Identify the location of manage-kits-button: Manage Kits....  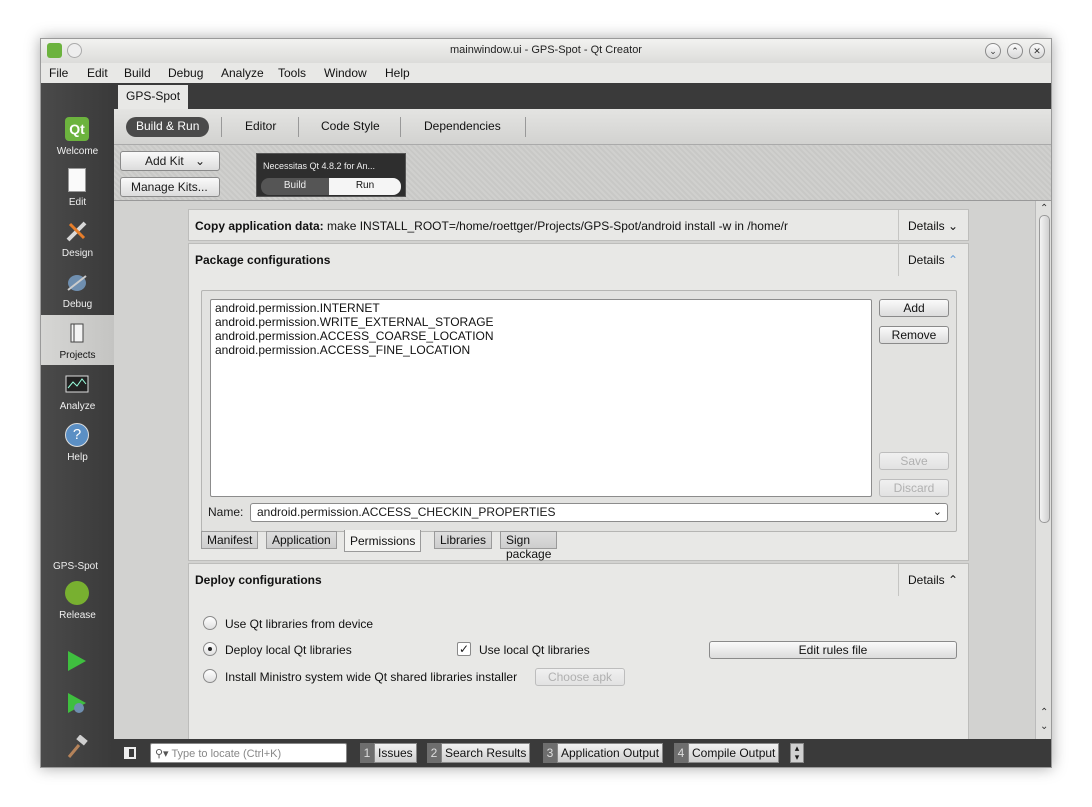
(170, 187).